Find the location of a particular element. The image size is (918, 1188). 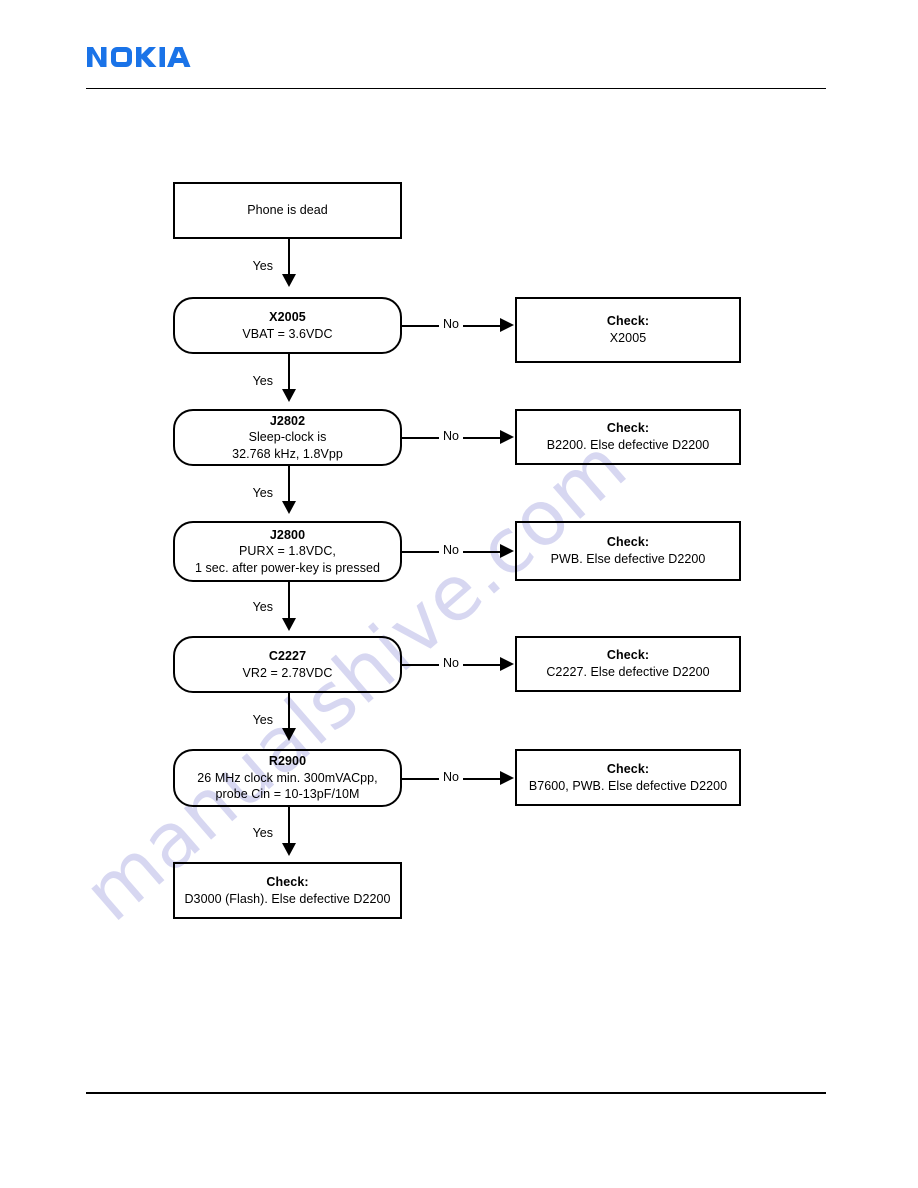

flow-node-step-2-line-1: Sleep-clock is is located at coordinates (287, 437).